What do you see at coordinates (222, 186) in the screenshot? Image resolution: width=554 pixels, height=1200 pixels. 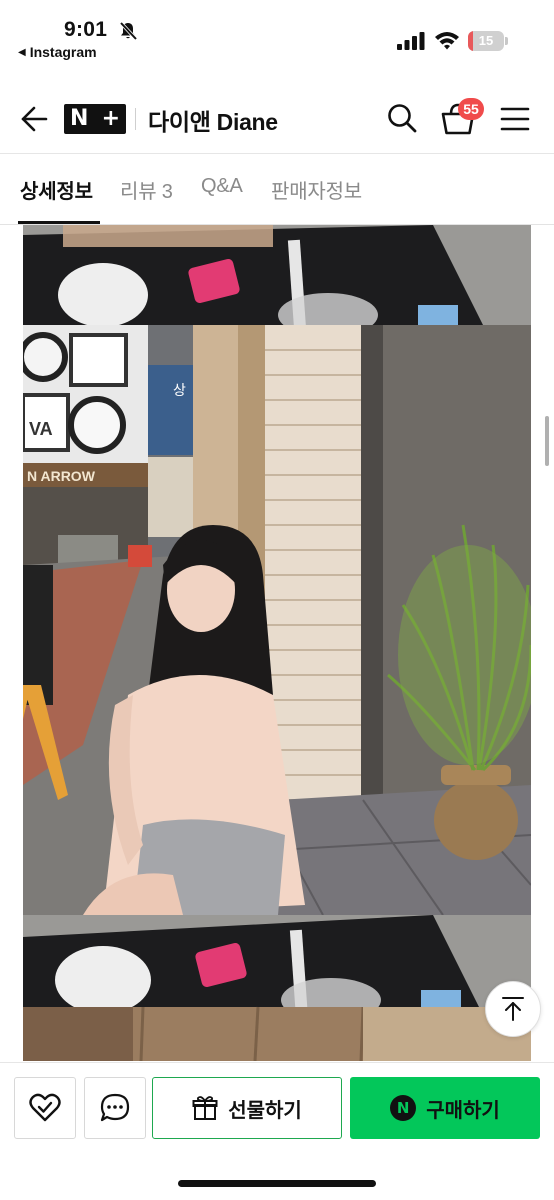 I see `tab-qna: Q&A` at bounding box center [222, 186].